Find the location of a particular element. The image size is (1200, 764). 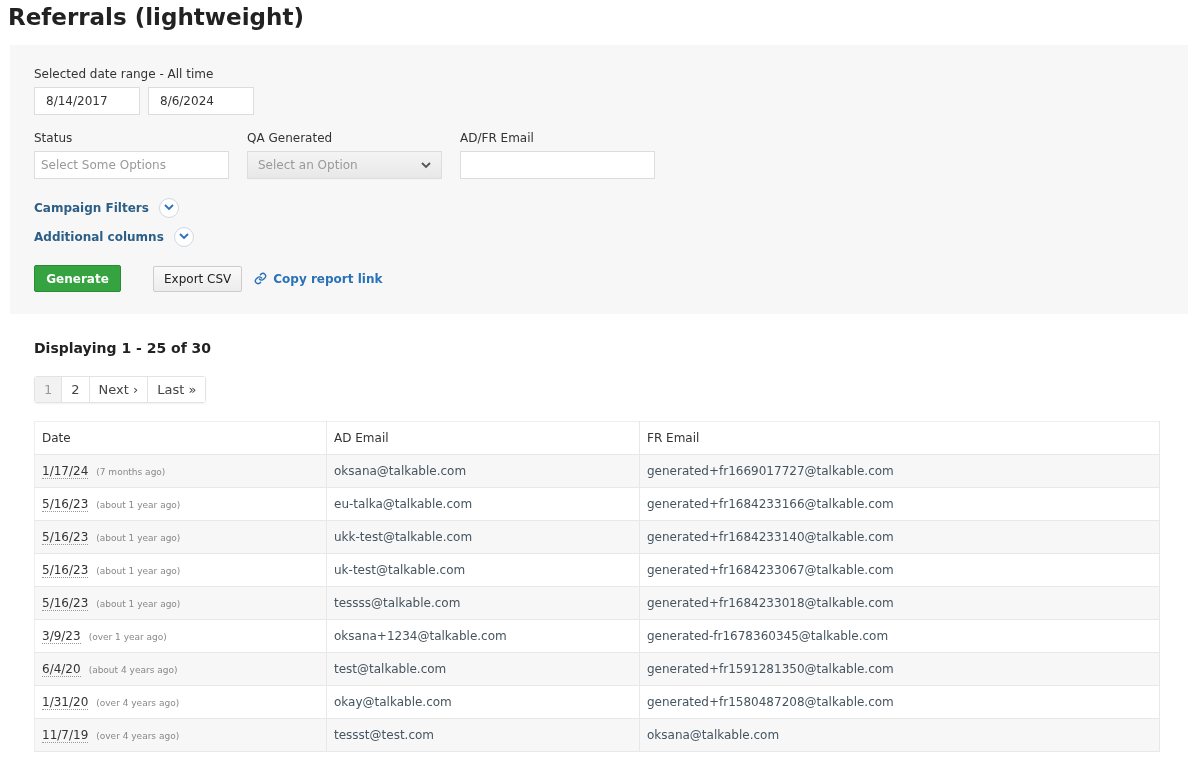

table-cell: generated+fr1684233140@talkable.com is located at coordinates (899, 537).